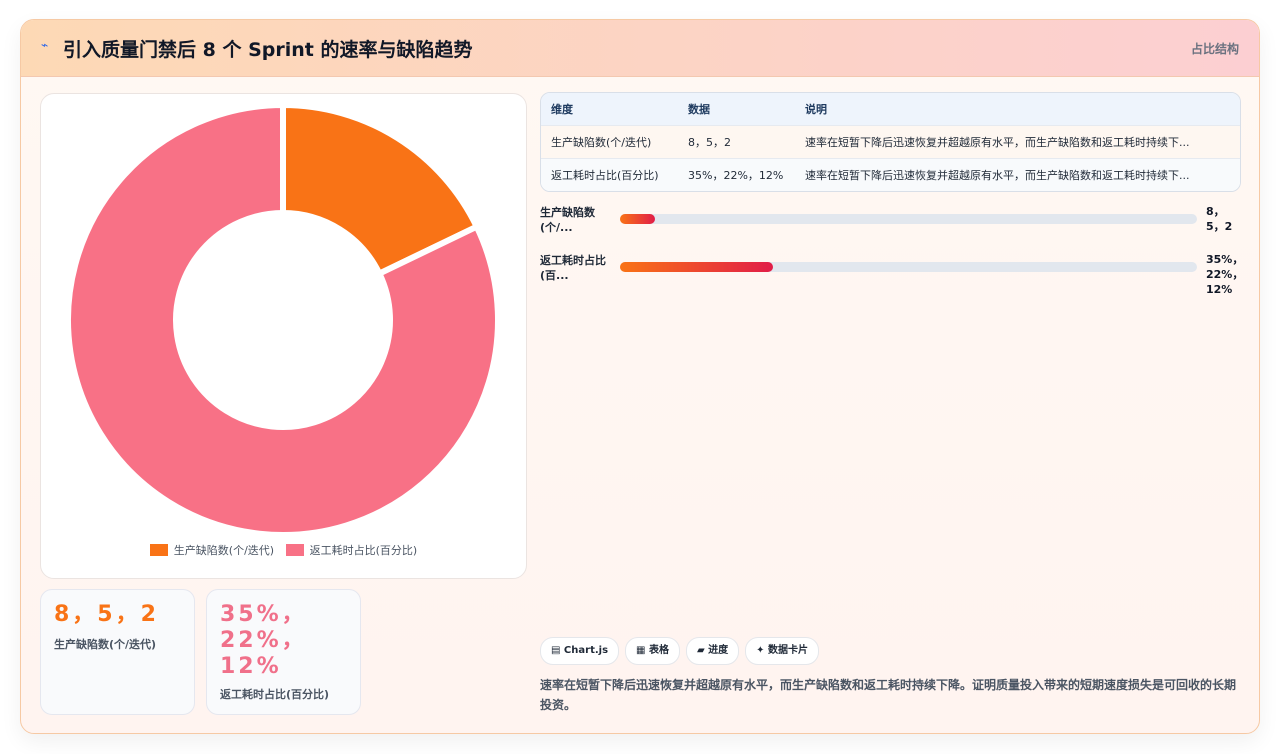 Image resolution: width=1280 pixels, height=754 pixels. Describe the element at coordinates (890, 225) in the screenshot. I see `progress-row-defects: 生产缺陷数(个/... 8，5，2` at that location.